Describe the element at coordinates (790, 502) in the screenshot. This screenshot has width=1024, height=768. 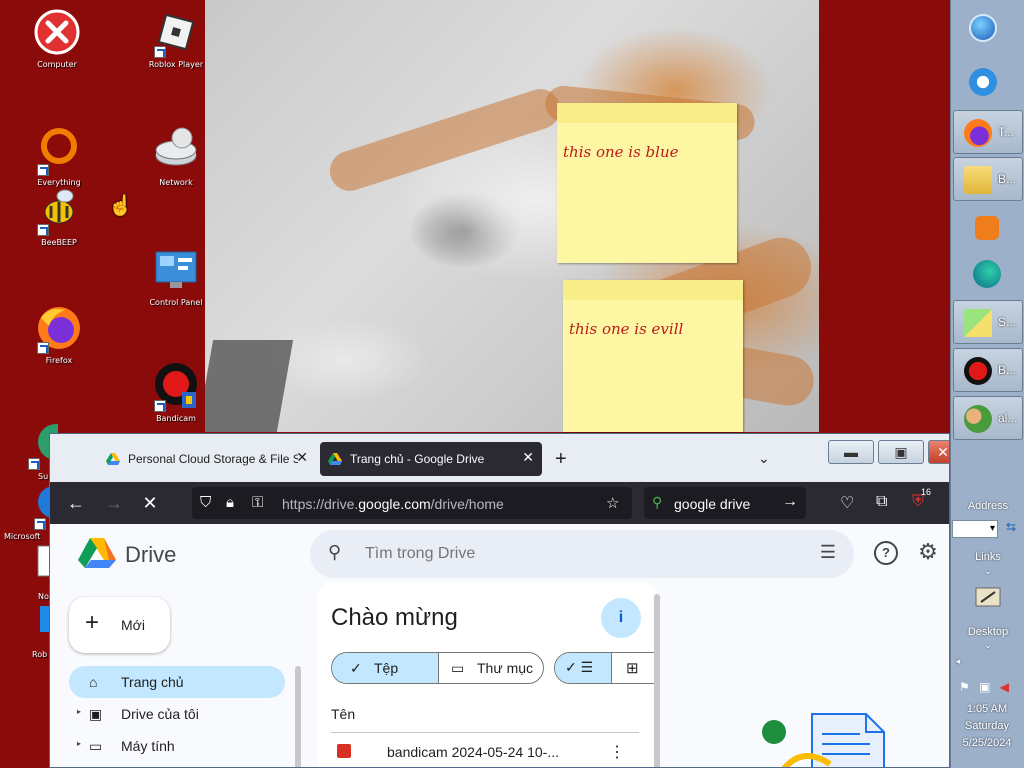
I see `search-go-arrow-icon: →` at that location.